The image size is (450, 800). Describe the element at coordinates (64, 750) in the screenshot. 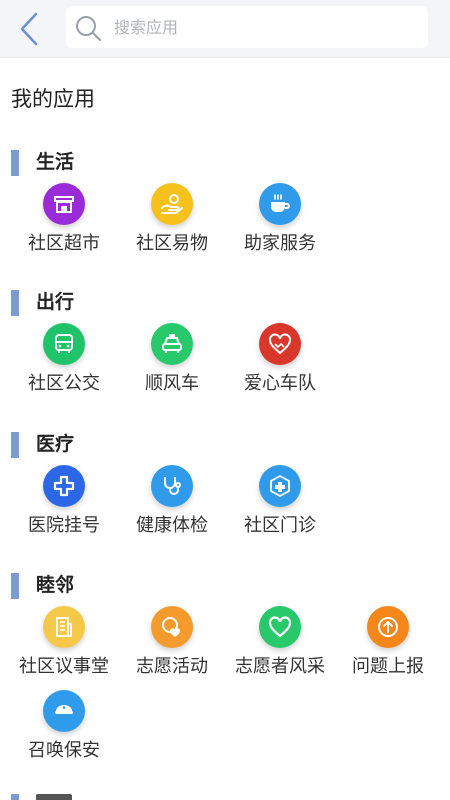

I see `app-label: 召唤保安` at that location.